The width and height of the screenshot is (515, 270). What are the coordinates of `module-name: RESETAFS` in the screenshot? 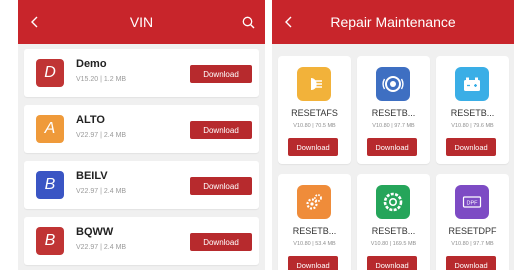 It's located at (314, 113).